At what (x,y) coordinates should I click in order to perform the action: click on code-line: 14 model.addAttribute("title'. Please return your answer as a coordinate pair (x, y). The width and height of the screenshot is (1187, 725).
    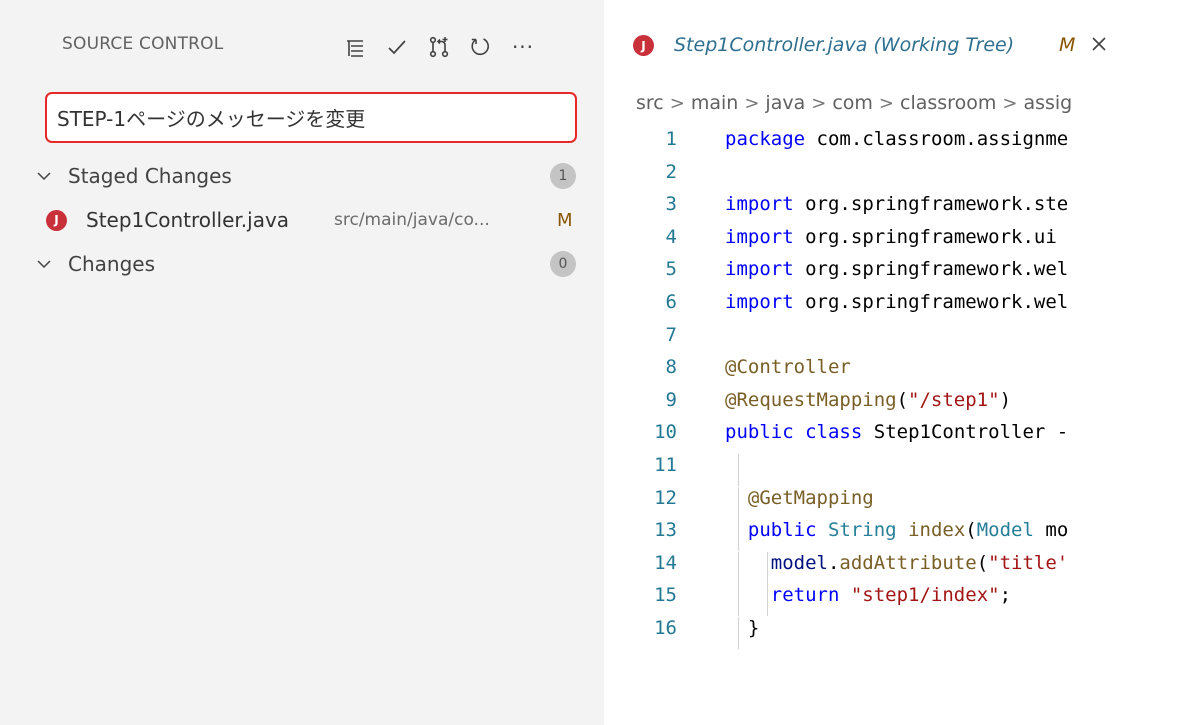
    Looking at the image, I should click on (895, 567).